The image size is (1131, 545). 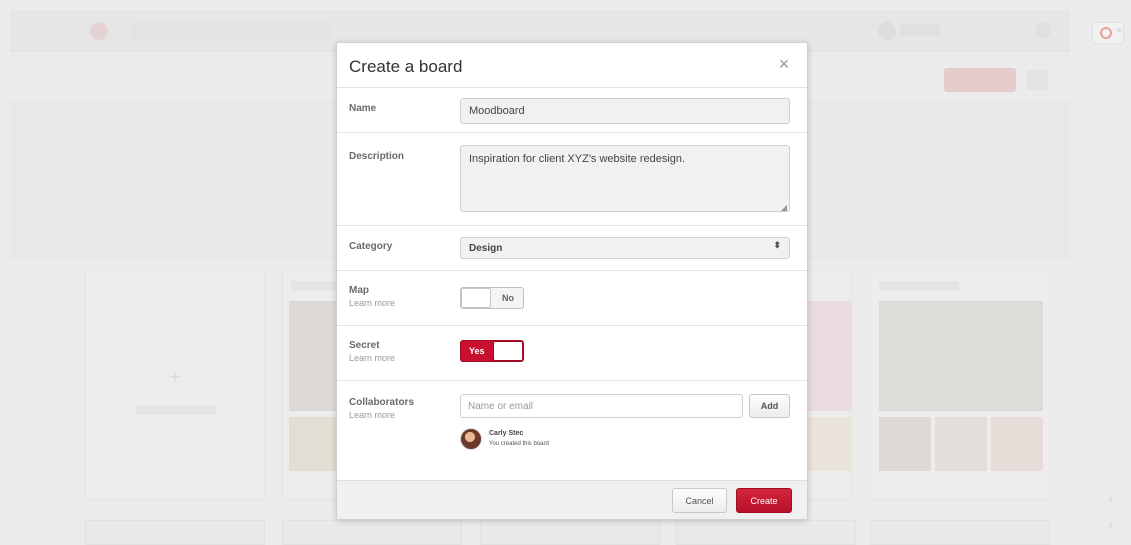 What do you see at coordinates (572, 65) in the screenshot?
I see `dialog-header: Create a board ×` at bounding box center [572, 65].